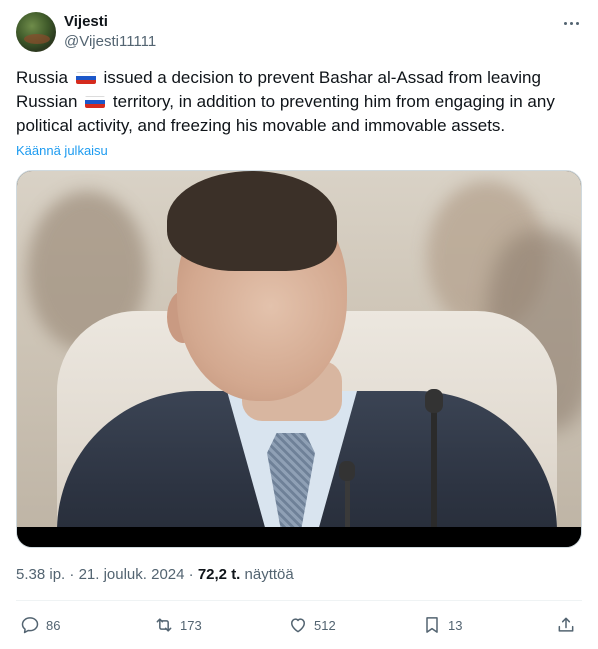 This screenshot has width=598, height=649. Describe the element at coordinates (191, 625) in the screenshot. I see `repost-count: 173` at that location.